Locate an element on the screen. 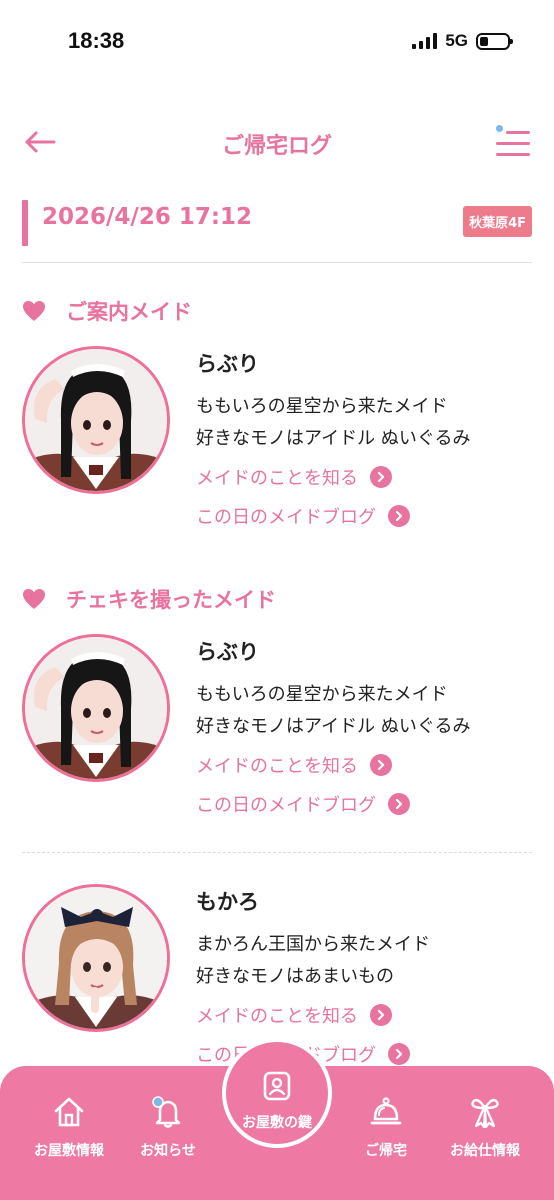  ribbon-icon is located at coordinates (485, 1113).